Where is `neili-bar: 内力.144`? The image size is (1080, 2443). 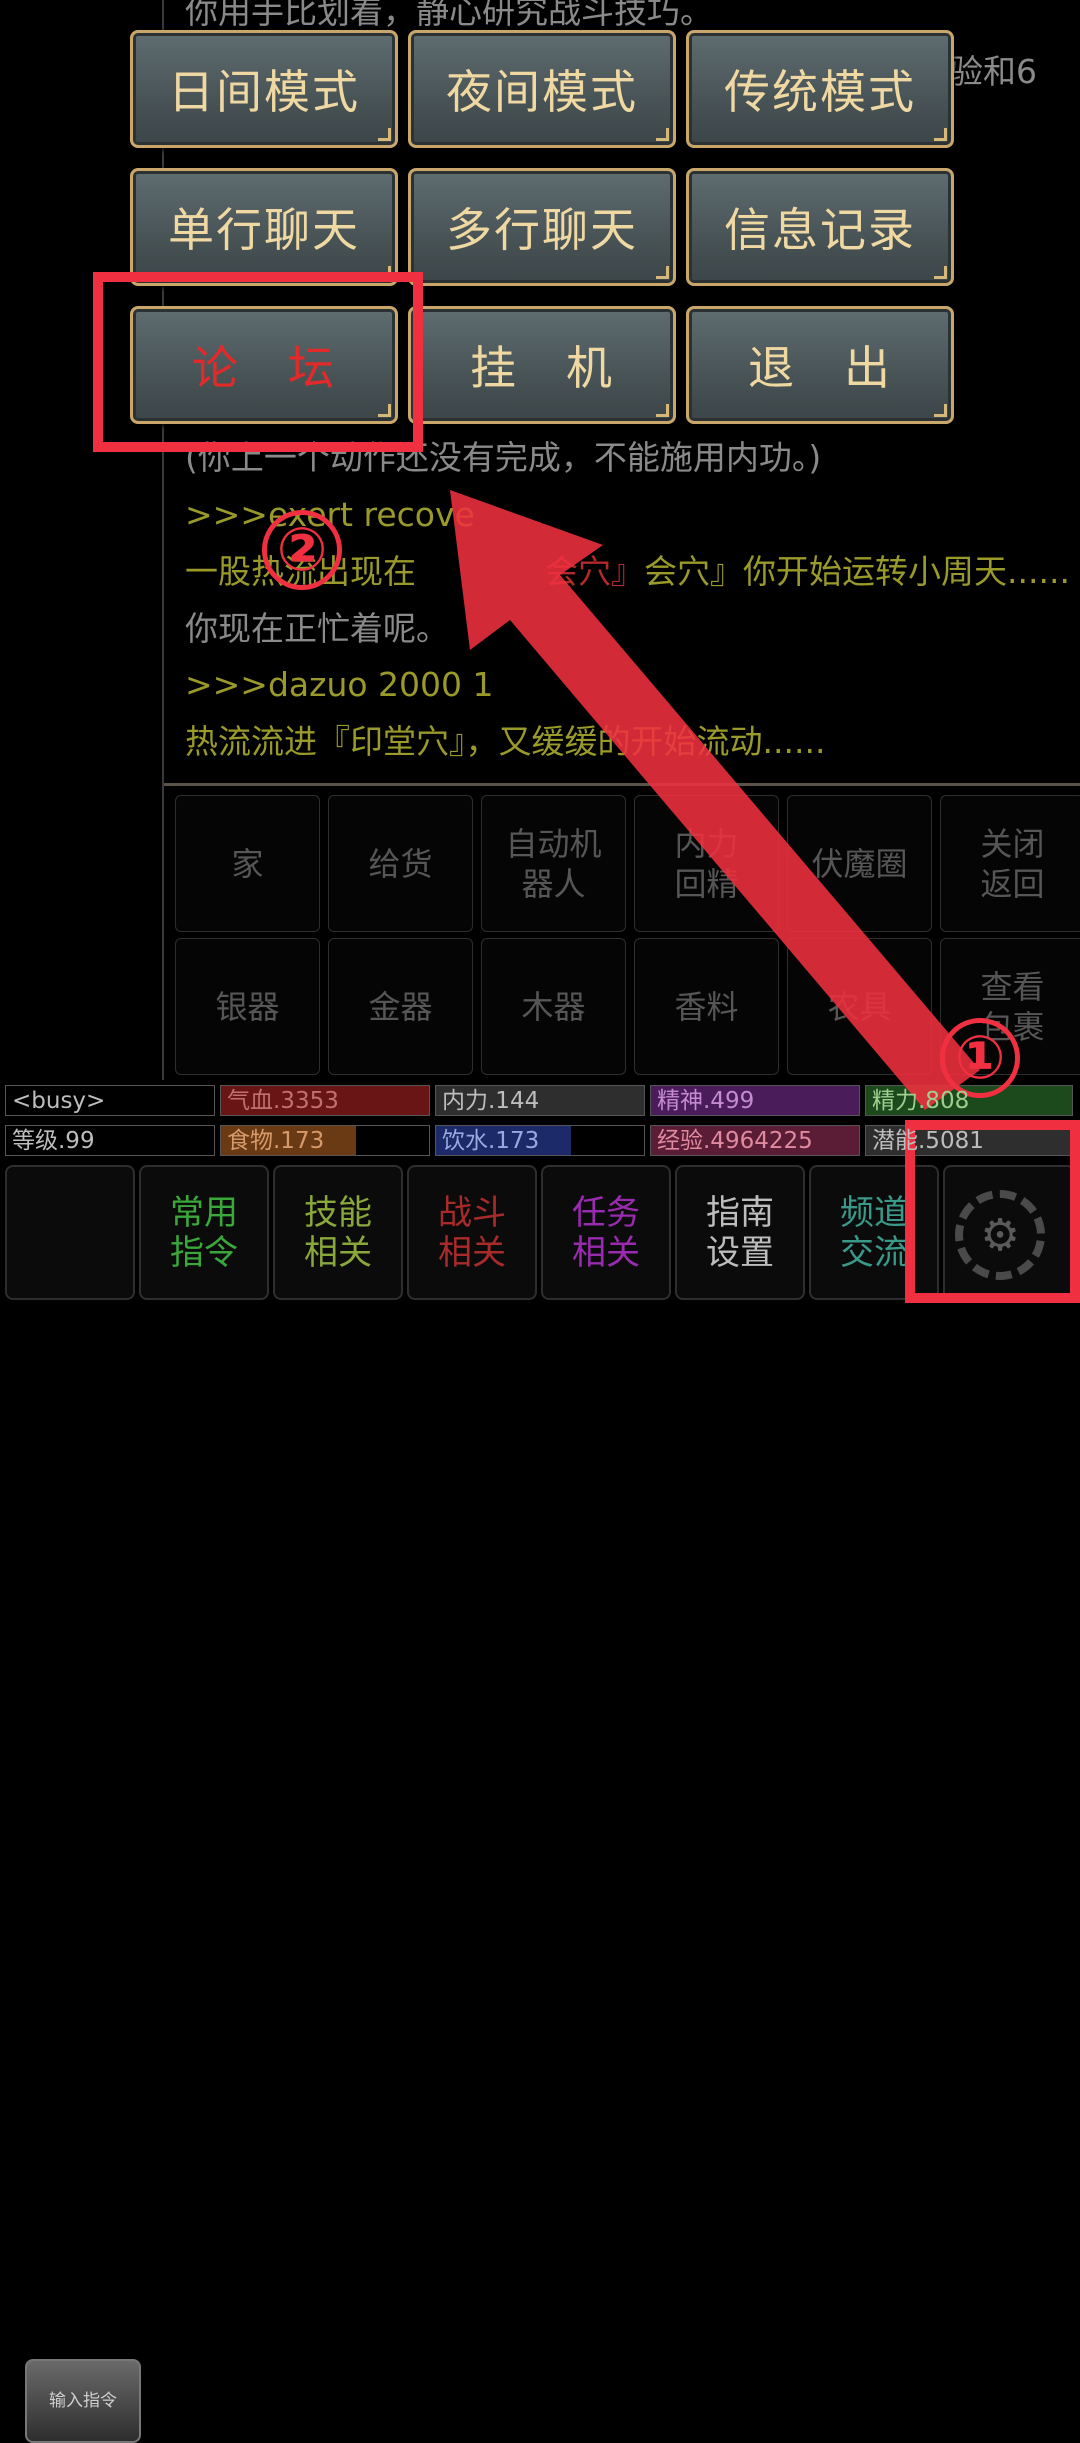 neili-bar: 内力.144 is located at coordinates (540, 1100).